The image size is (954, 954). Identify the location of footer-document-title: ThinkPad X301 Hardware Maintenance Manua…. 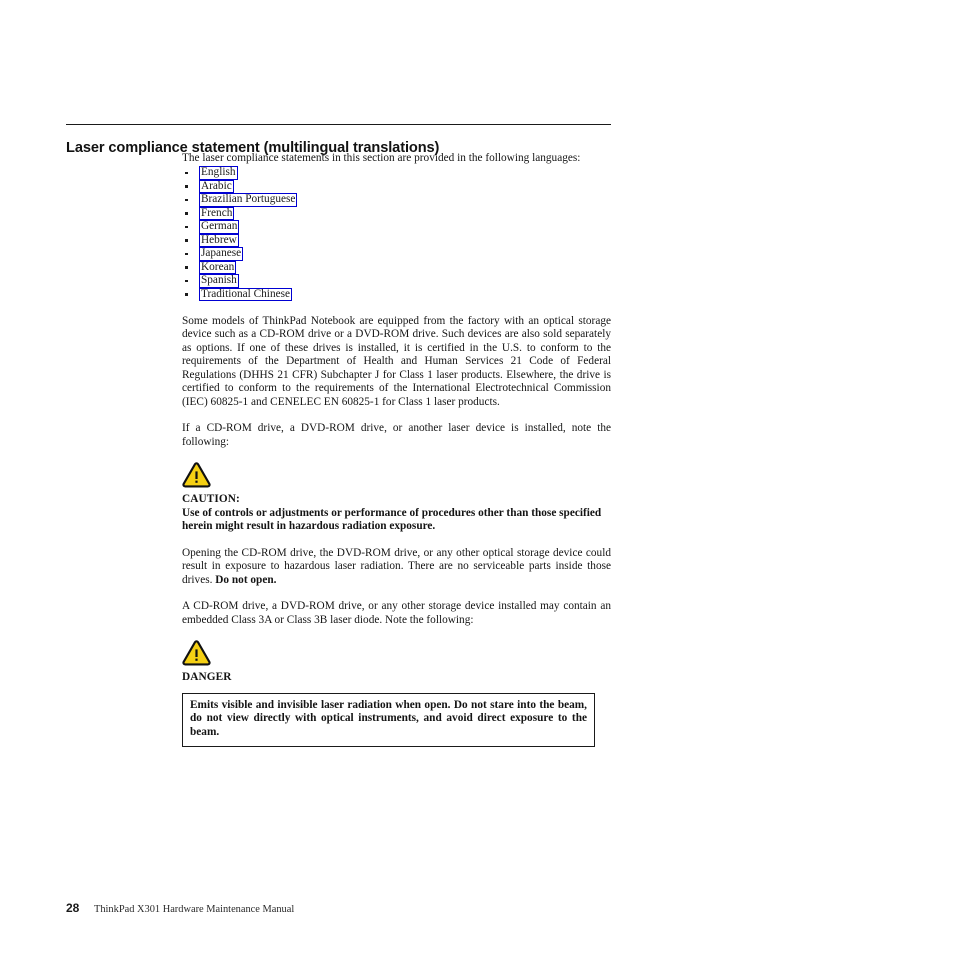
(194, 909).